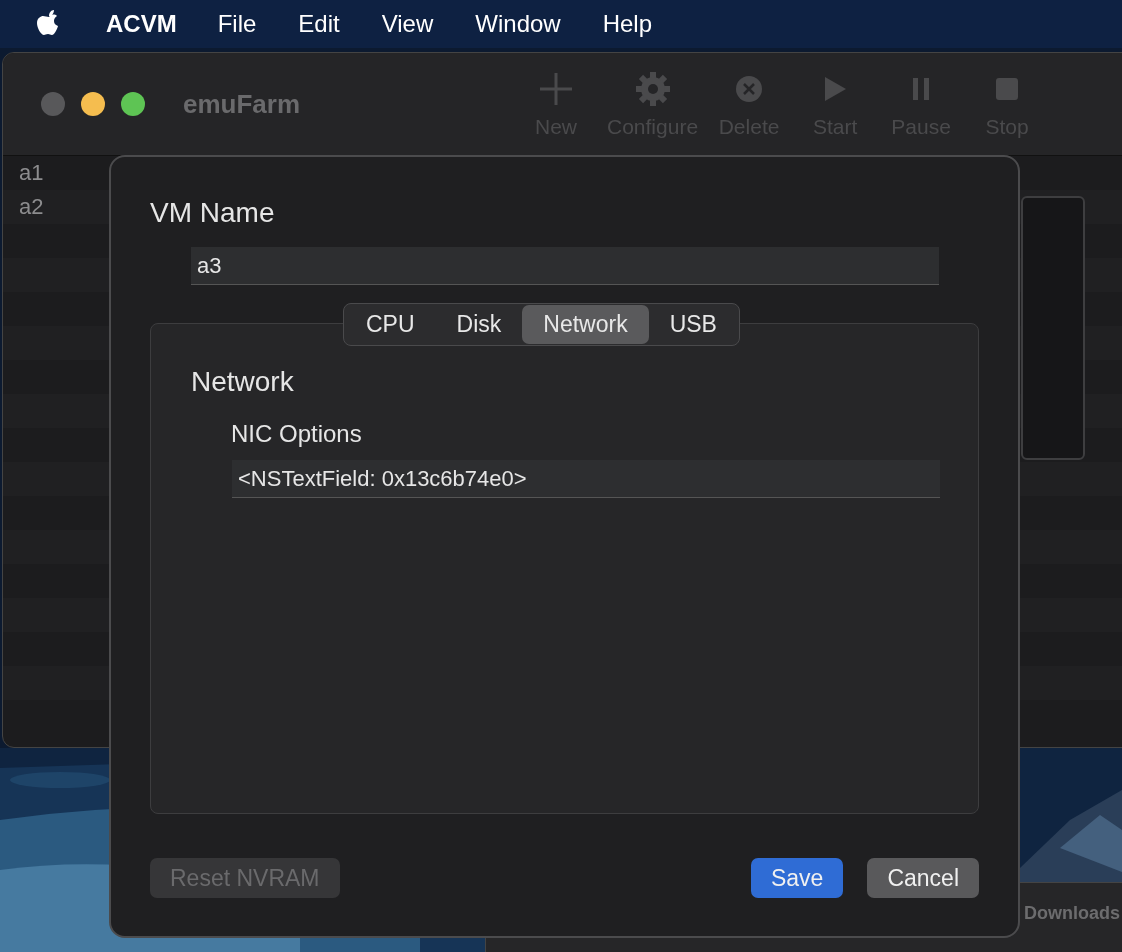 The image size is (1122, 952). Describe the element at coordinates (213, 213) in the screenshot. I see `vm-name-label: VM Name` at that location.